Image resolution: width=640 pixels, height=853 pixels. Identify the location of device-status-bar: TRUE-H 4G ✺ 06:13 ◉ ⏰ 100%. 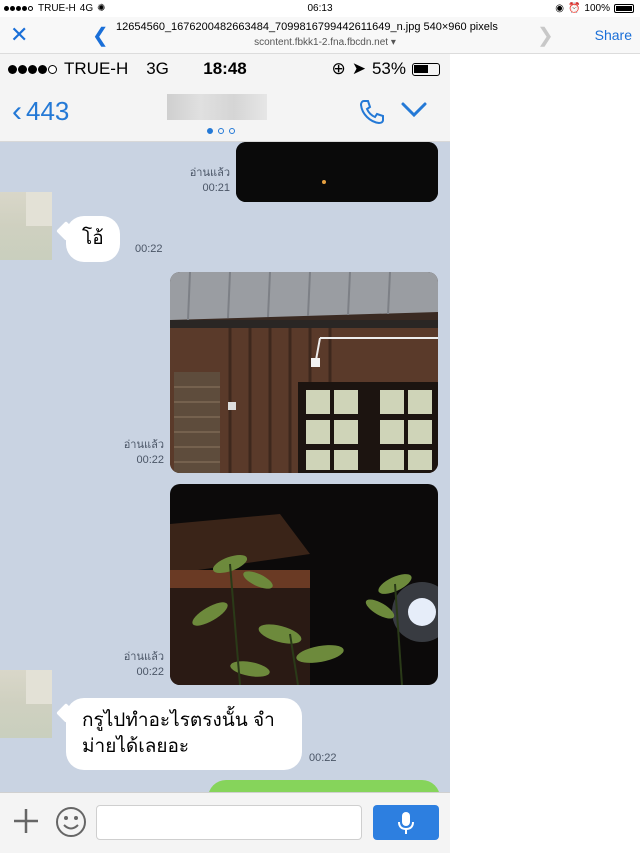
(320, 8).